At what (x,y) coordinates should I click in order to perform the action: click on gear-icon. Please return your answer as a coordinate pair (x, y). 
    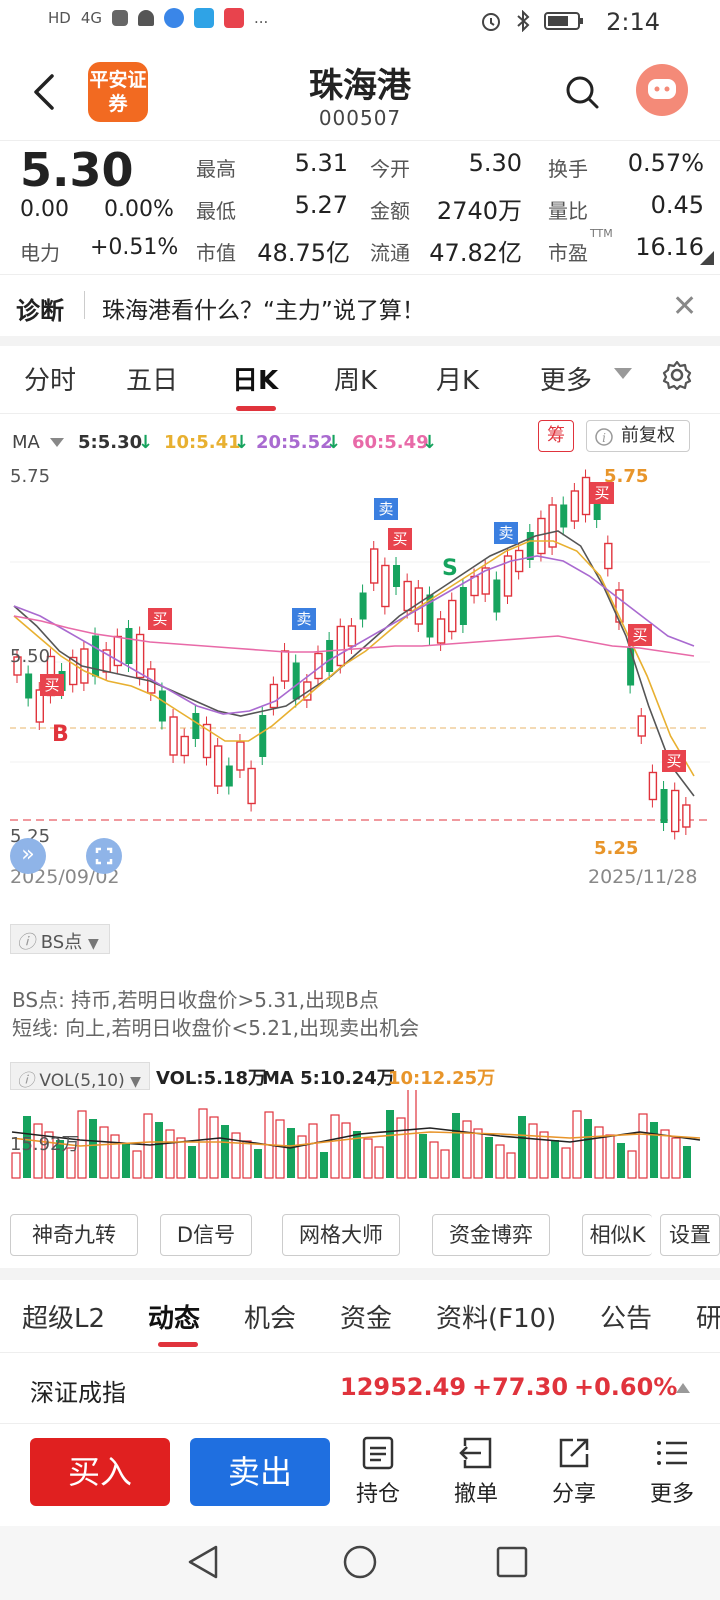
    Looking at the image, I should click on (677, 375).